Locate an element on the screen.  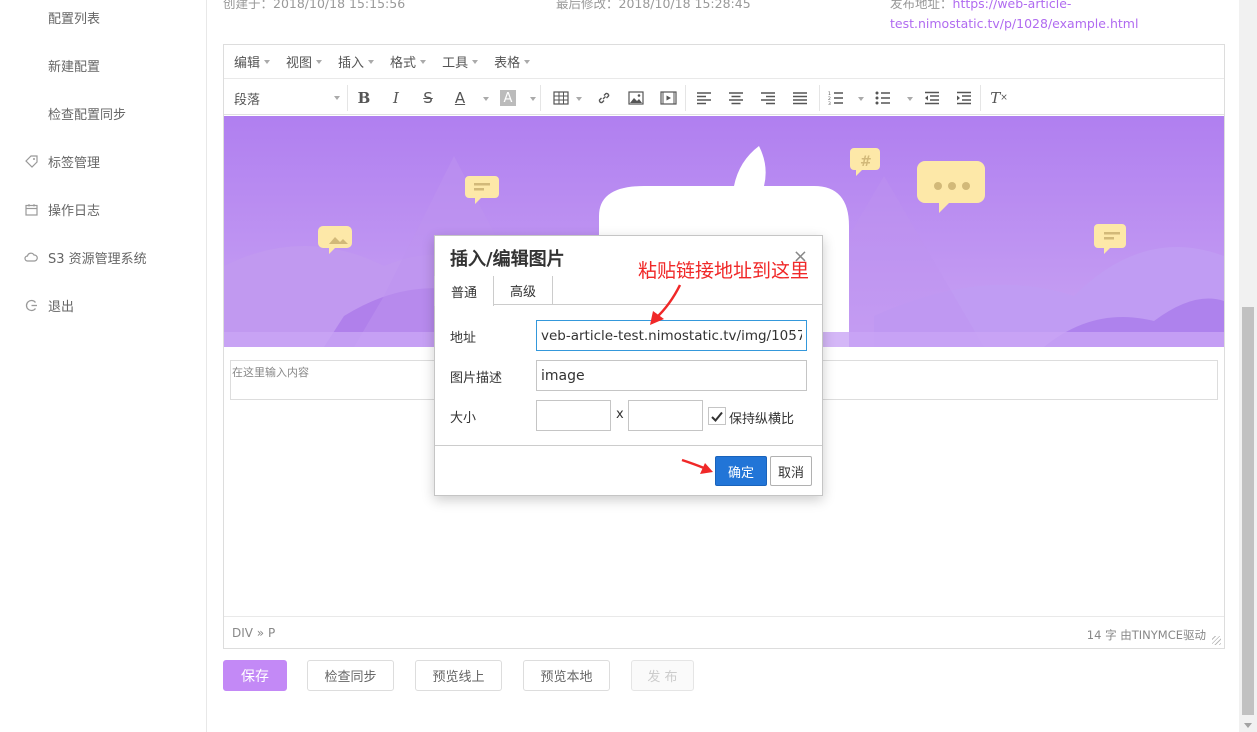
constrain-proportions-checkbox is located at coordinates (717, 416).